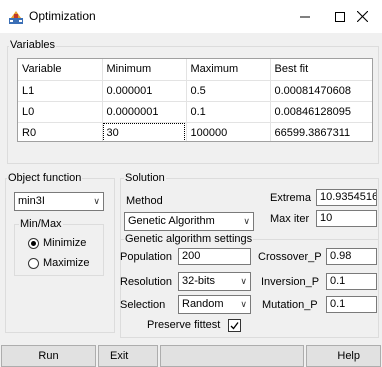 Image resolution: width=382 pixels, height=367 pixels. What do you see at coordinates (171, 221) in the screenshot?
I see `method-value: Genetic Algorithm` at bounding box center [171, 221].